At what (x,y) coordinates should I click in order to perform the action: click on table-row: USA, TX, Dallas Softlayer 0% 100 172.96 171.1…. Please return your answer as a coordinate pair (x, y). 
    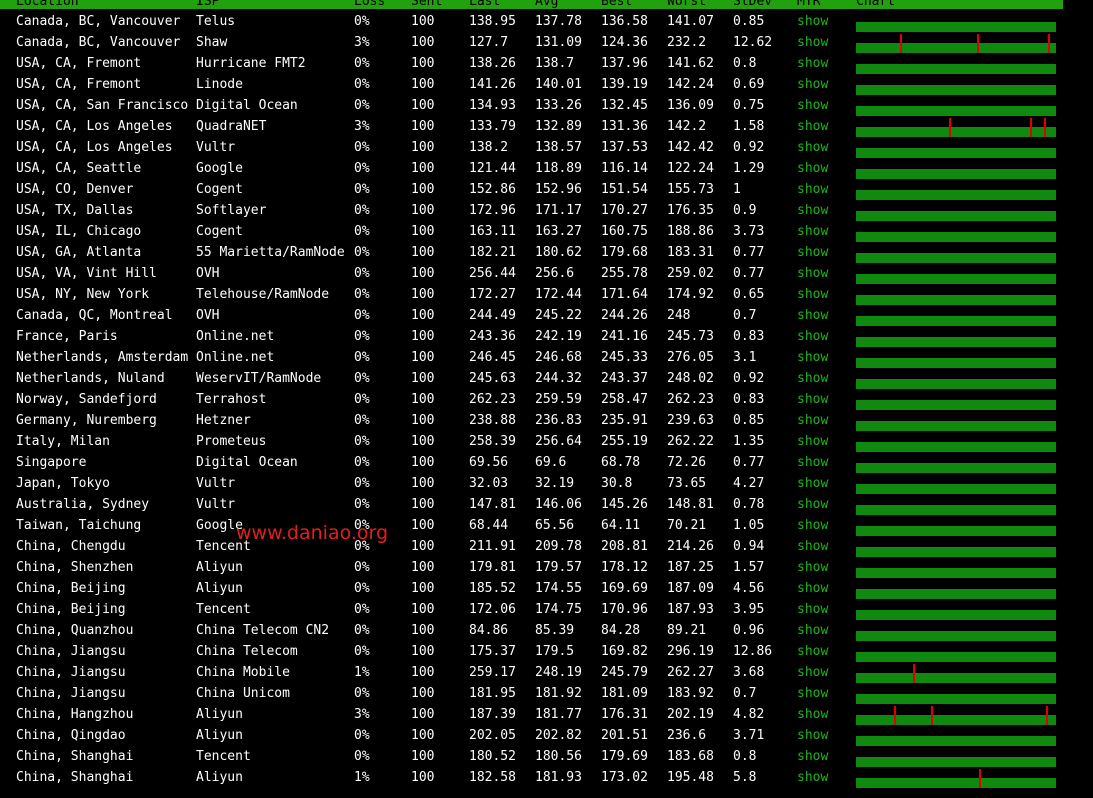
    Looking at the image, I should click on (531, 210).